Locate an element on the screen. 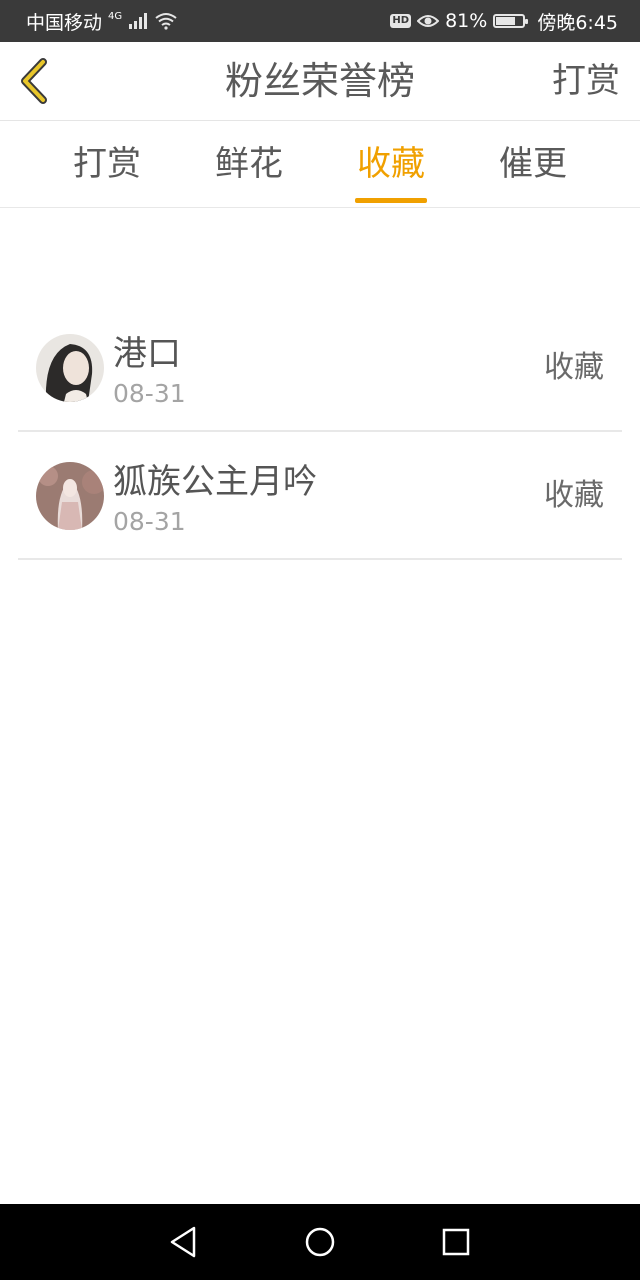 The image size is (640, 1280). carrier-label: 中国移动 is located at coordinates (64, 22).